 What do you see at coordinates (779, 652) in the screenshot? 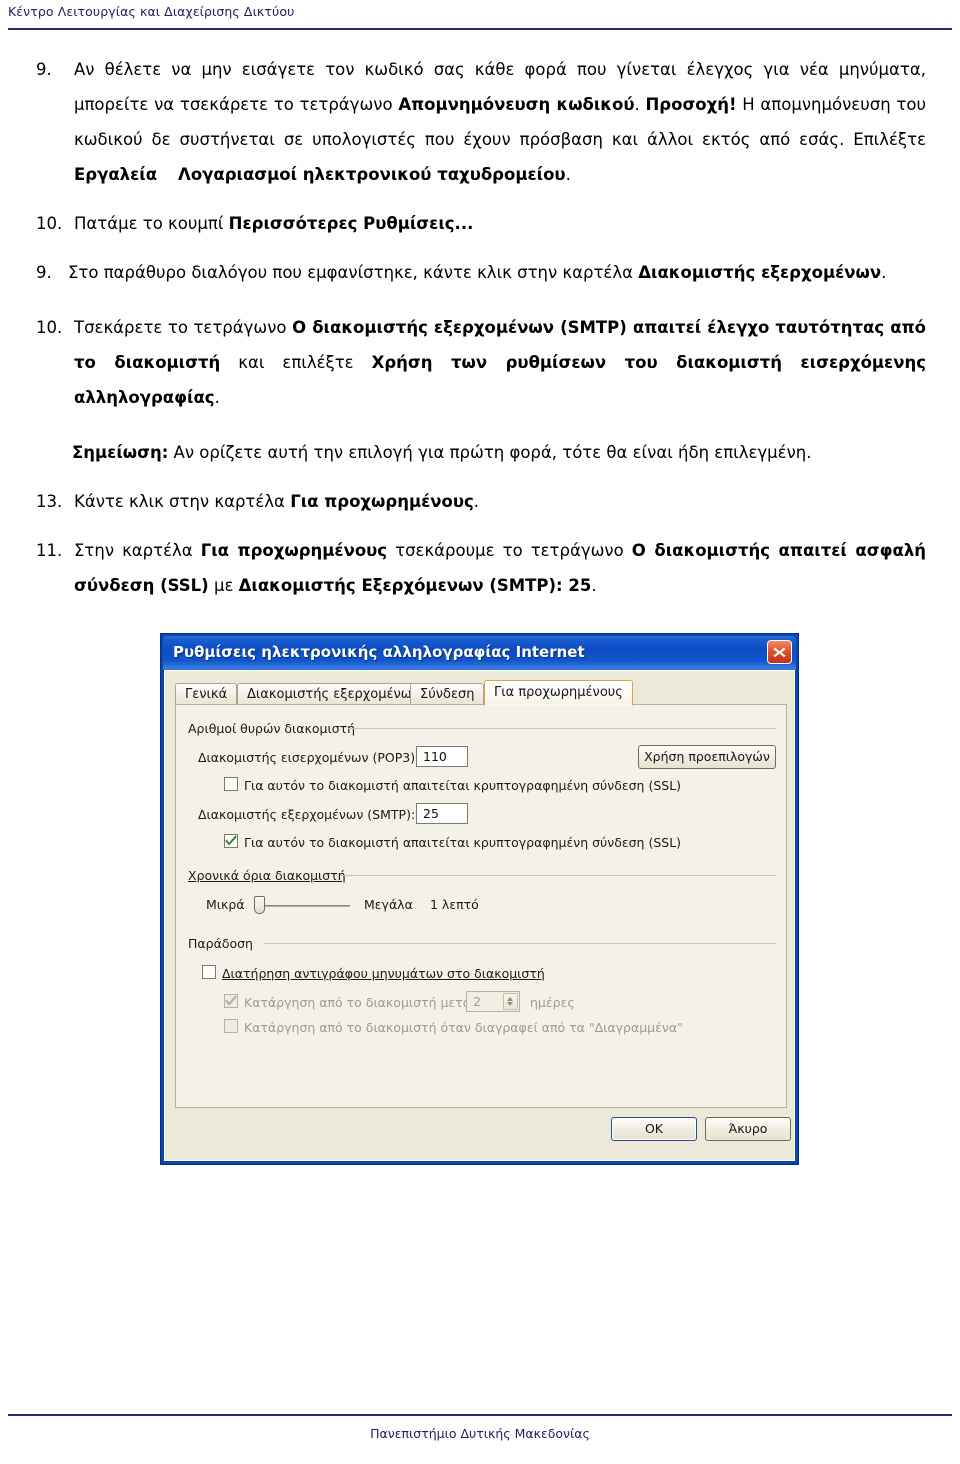
I see `close-icon` at bounding box center [779, 652].